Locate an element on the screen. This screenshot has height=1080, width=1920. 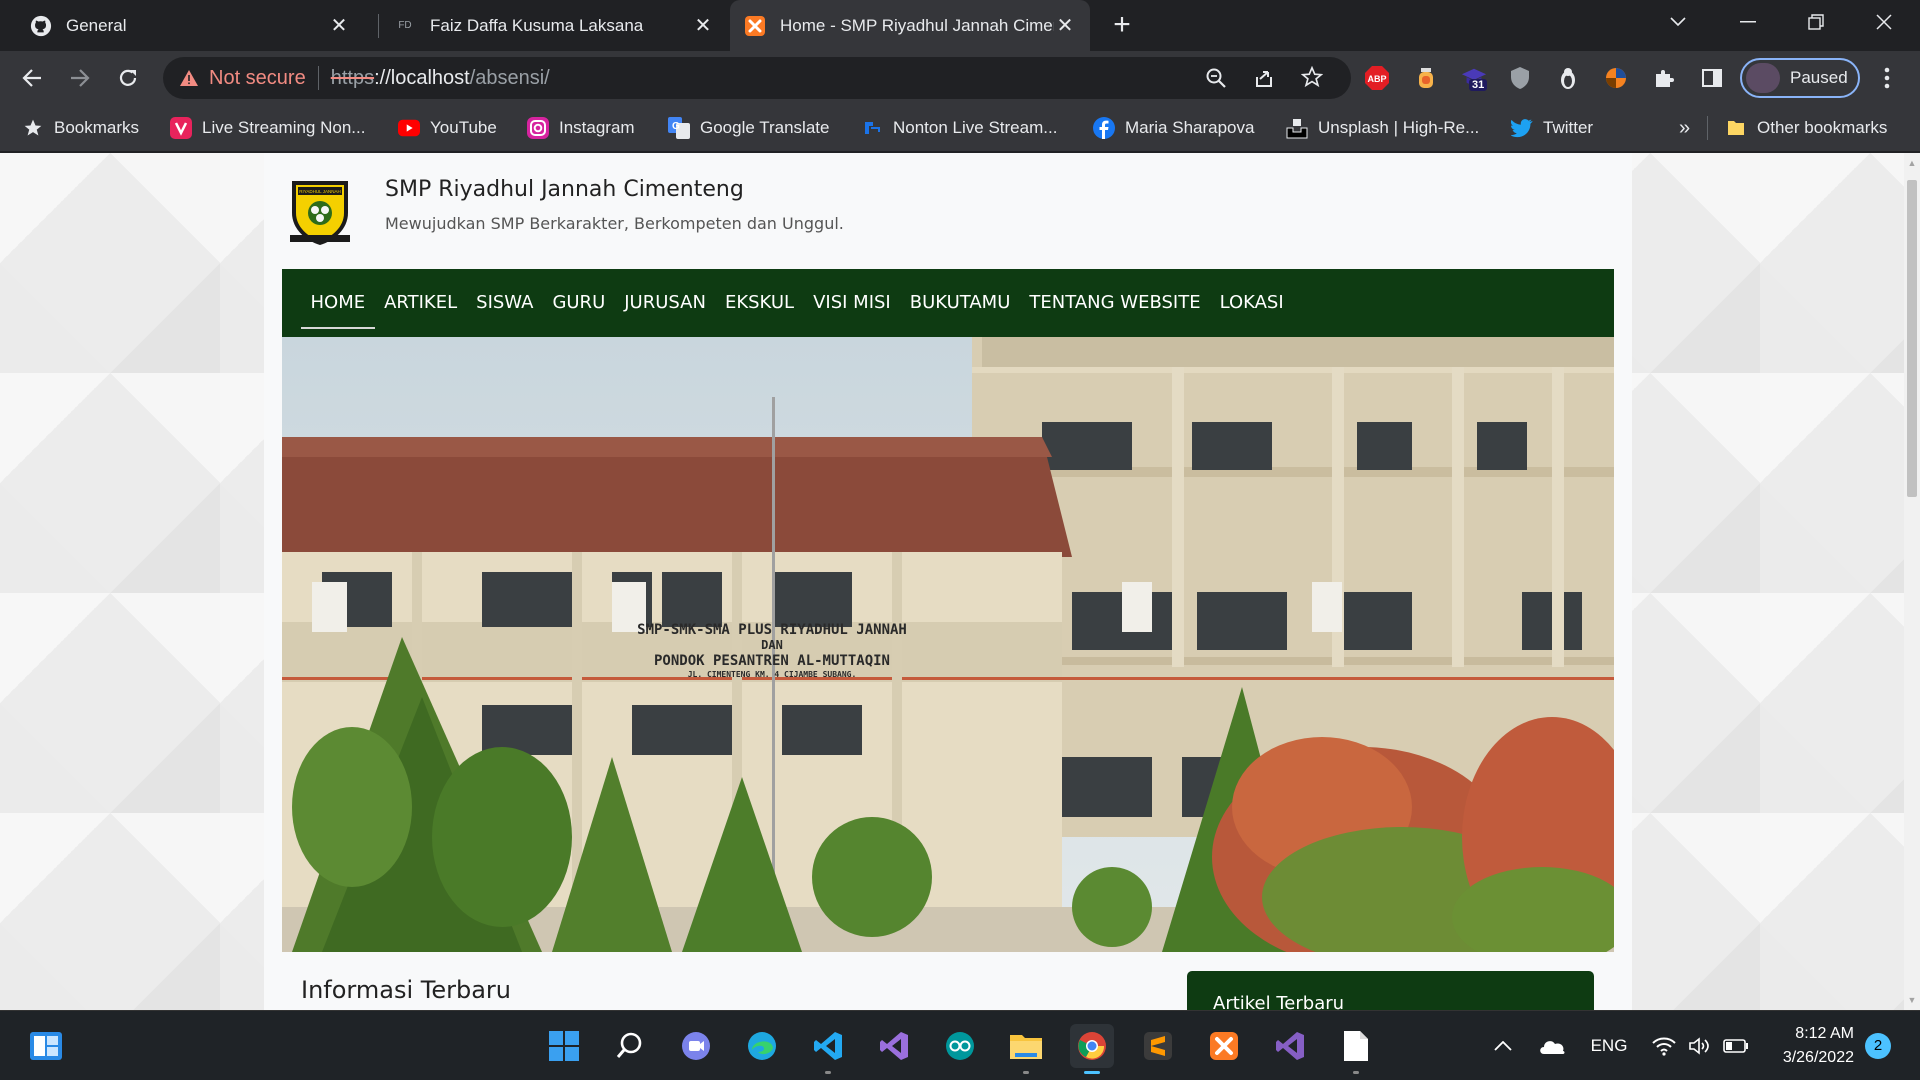
profile-button: Paused is located at coordinates (1800, 78).